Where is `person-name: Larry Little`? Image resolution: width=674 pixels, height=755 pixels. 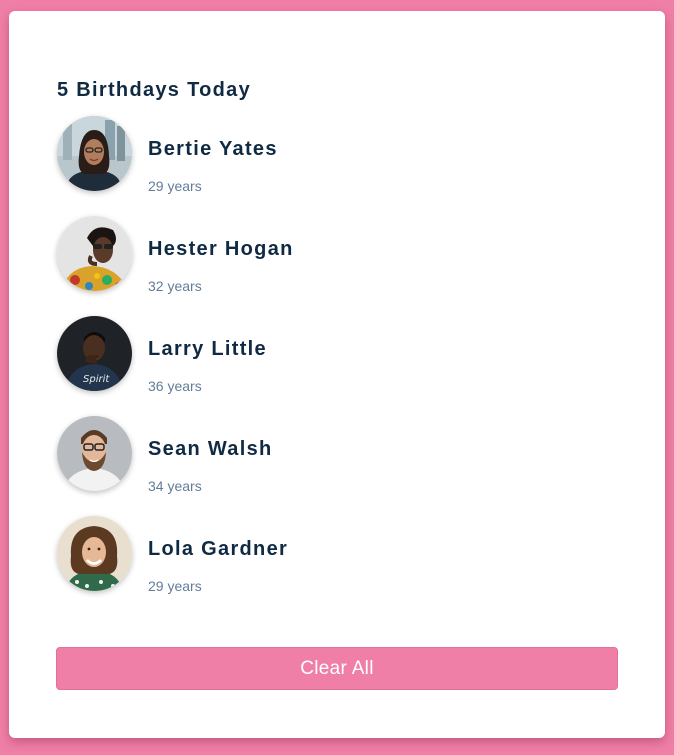 person-name: Larry Little is located at coordinates (207, 349).